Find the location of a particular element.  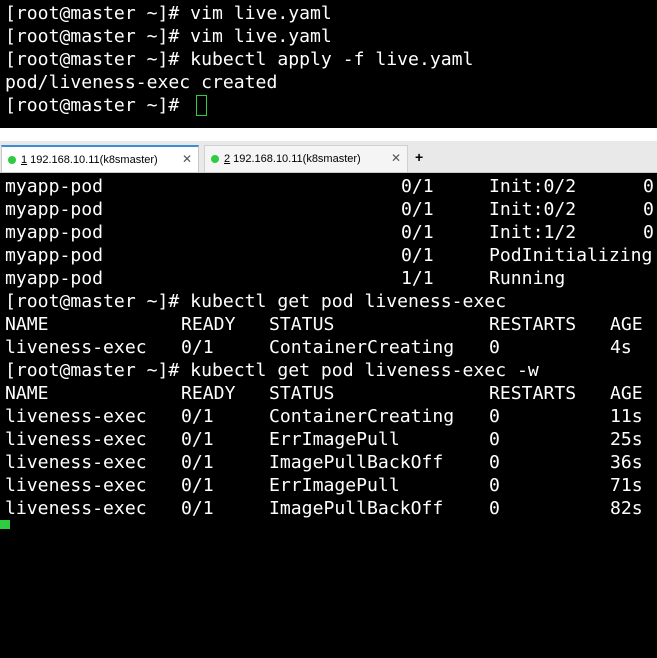

pod-row: myapp-pod 0/1 PodInitializing is located at coordinates (331, 255).